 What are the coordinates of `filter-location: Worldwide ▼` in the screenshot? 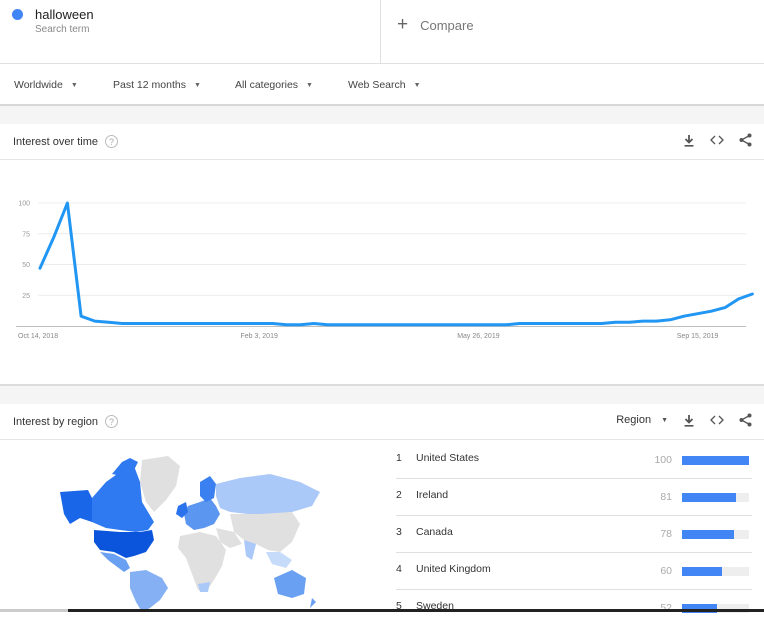 It's located at (46, 85).